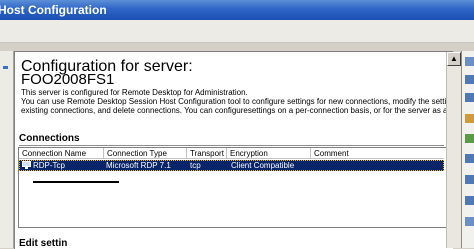  I want to click on gap-strip, so click(237, 47).